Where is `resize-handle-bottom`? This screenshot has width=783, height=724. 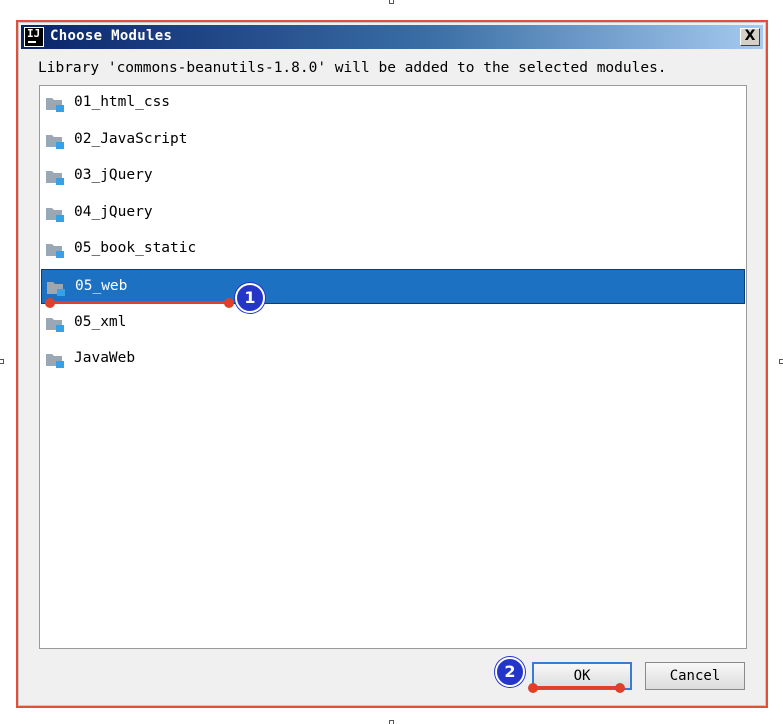
resize-handle-bottom is located at coordinates (391, 722).